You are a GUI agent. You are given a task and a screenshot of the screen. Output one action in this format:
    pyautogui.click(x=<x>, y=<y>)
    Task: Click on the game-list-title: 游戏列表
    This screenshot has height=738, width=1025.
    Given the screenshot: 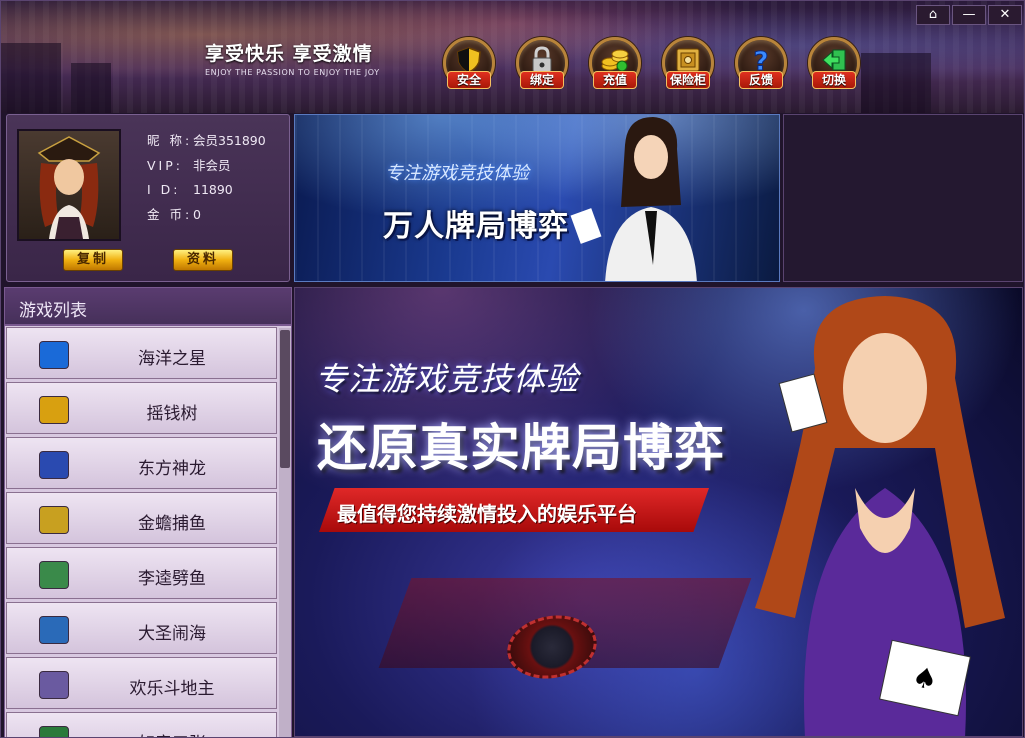 What is the action you would take?
    pyautogui.click(x=53, y=311)
    